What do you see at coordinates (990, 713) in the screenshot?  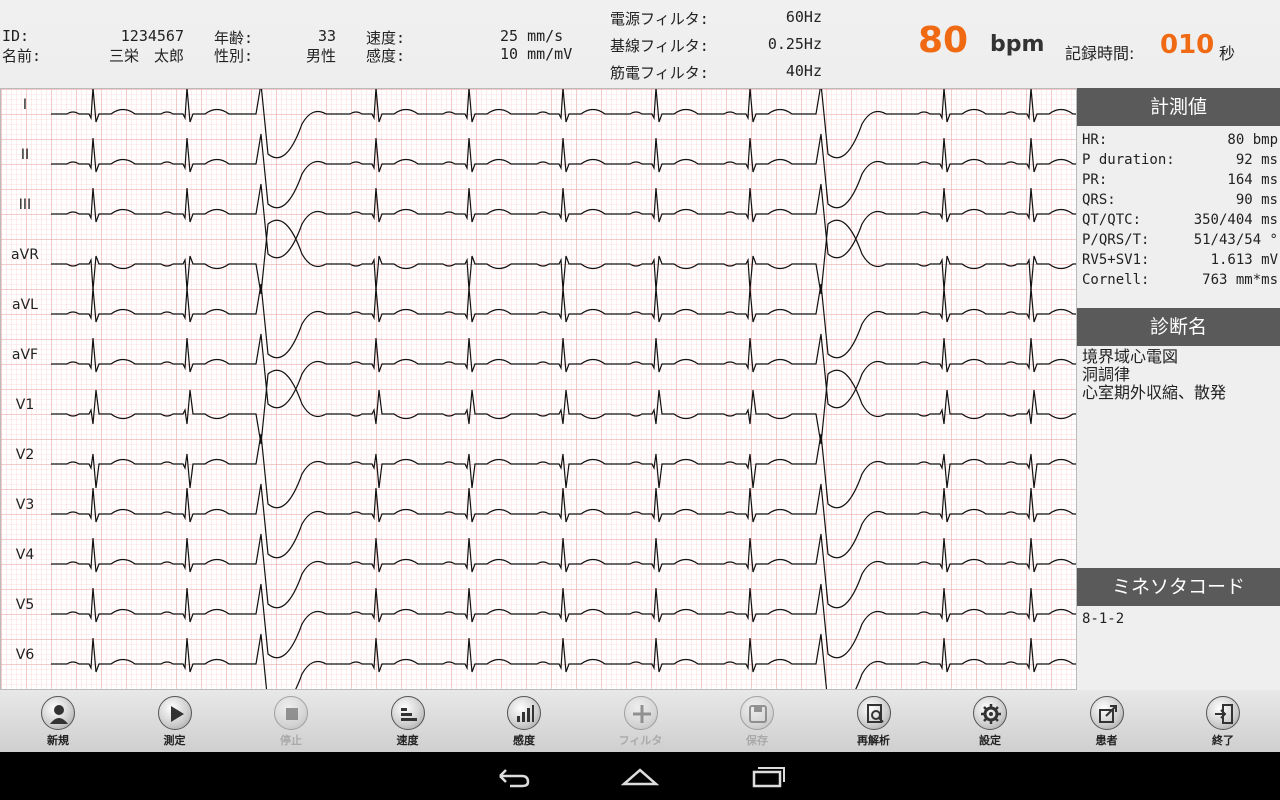 I see `gear-icon` at bounding box center [990, 713].